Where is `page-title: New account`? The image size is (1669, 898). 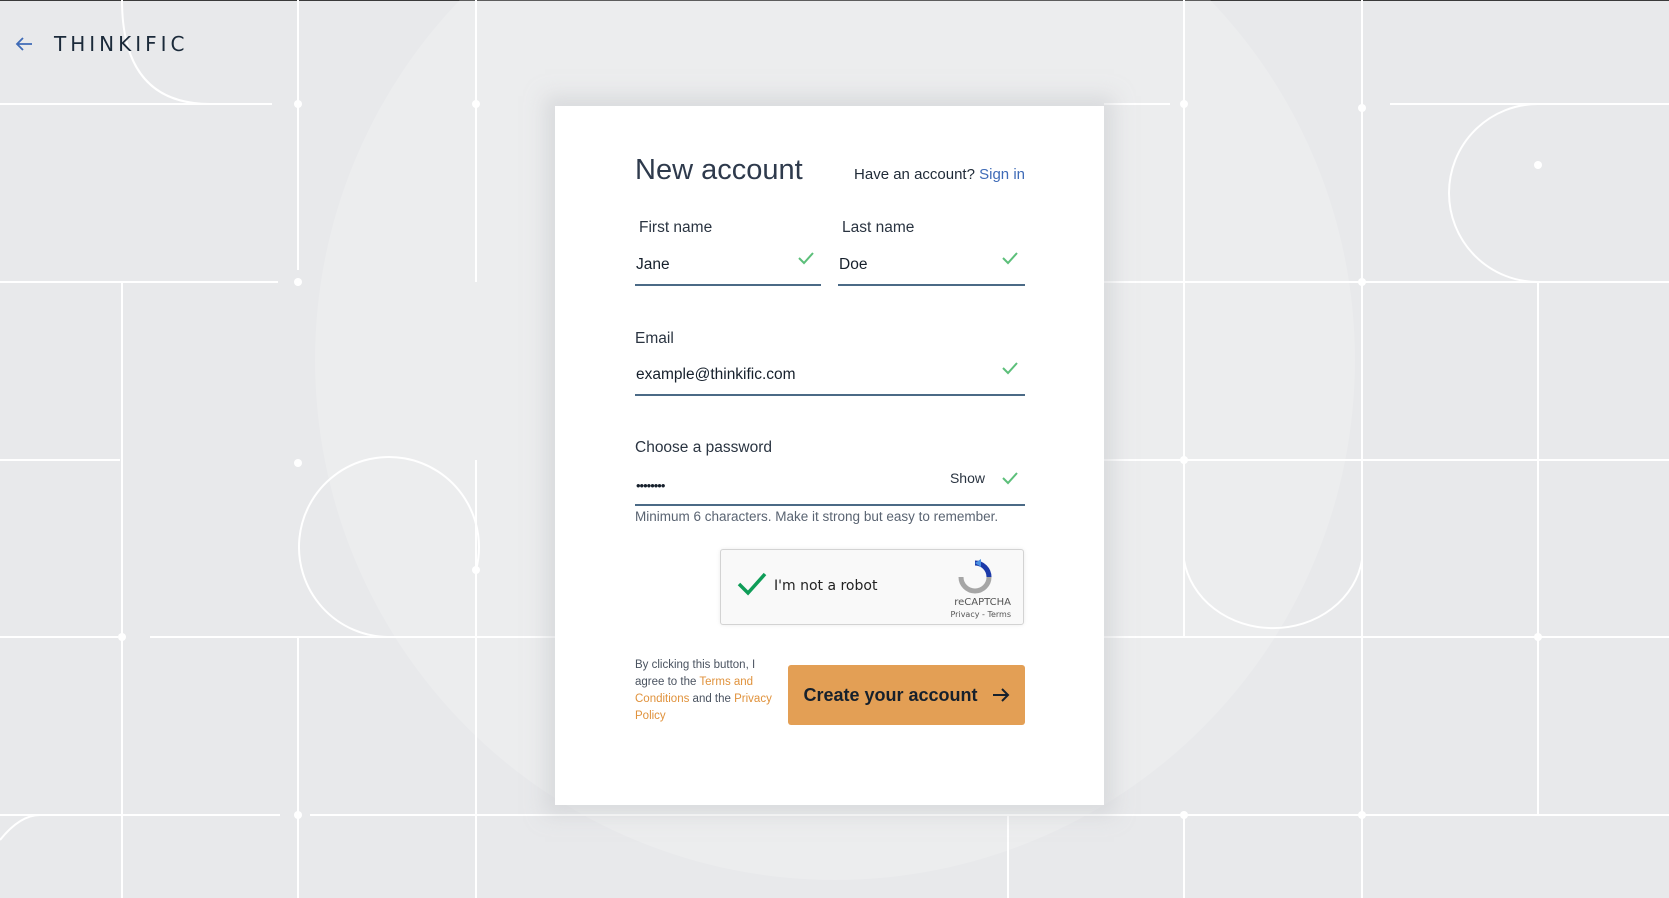
page-title: New account is located at coordinates (719, 170).